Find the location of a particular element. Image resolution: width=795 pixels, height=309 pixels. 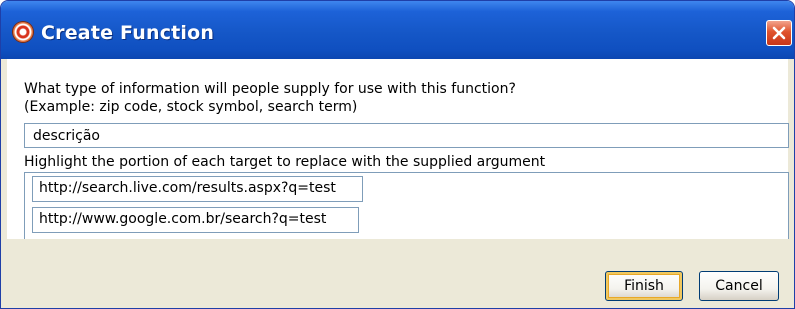

window-title: Create Function is located at coordinates (128, 33).